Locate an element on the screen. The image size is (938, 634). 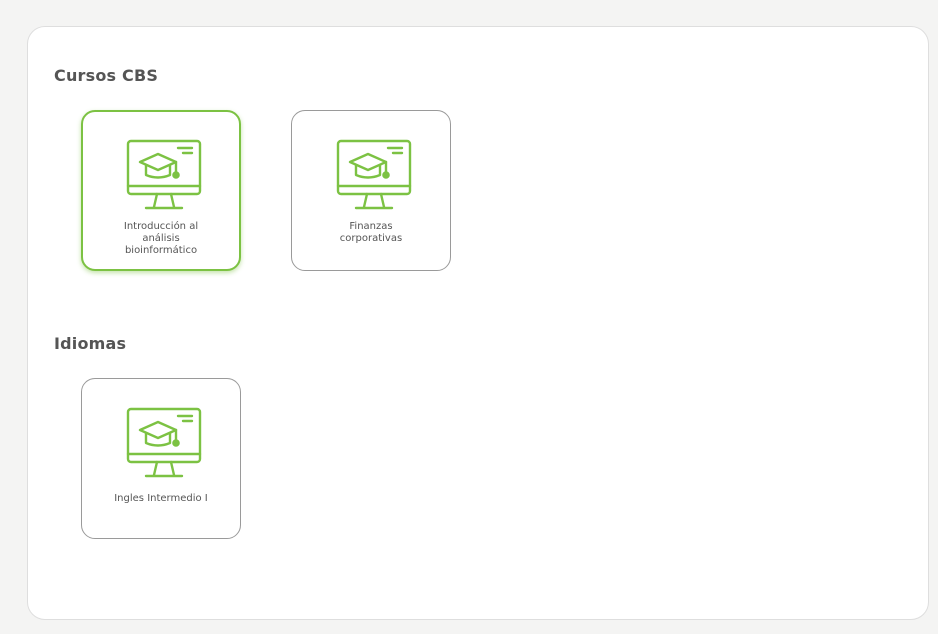
course-card-label: Finanzas corporativas is located at coordinates (371, 232).